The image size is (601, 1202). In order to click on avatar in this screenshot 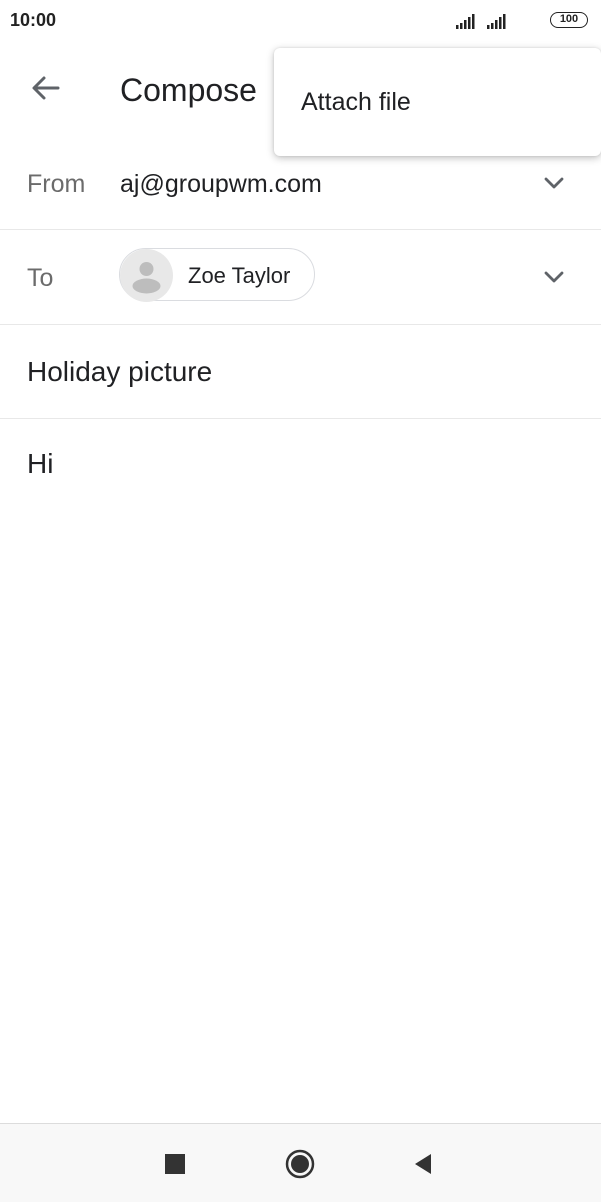, I will do `click(146, 275)`.